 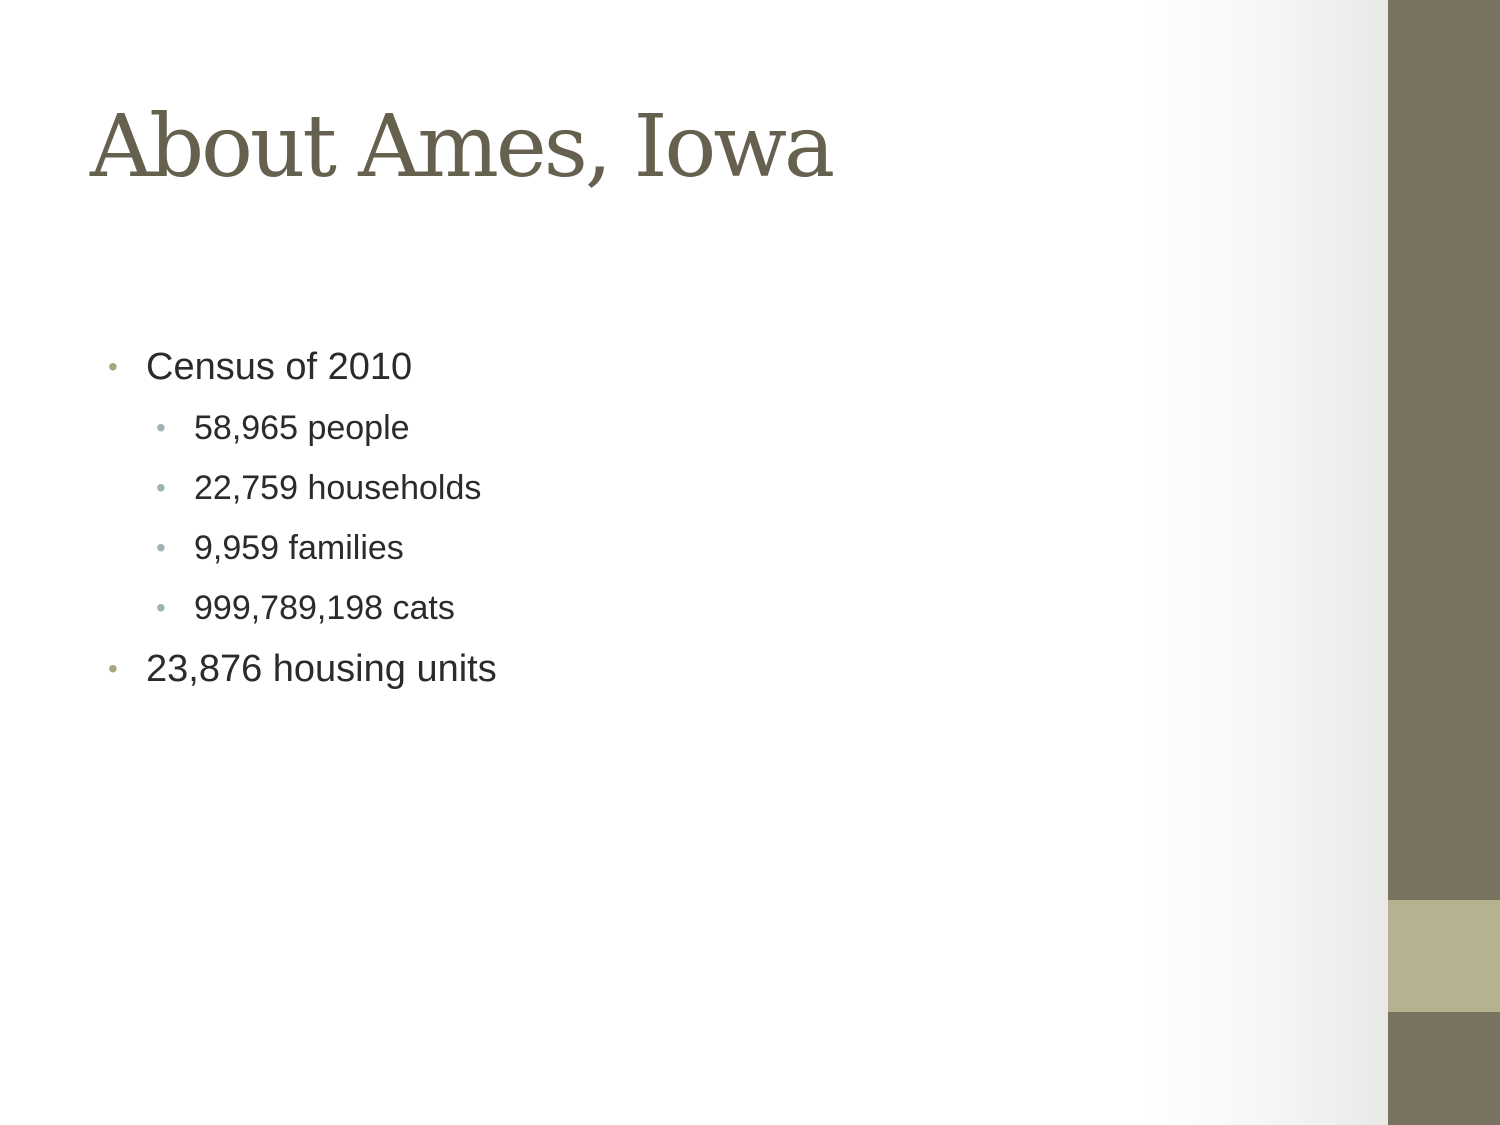 I want to click on sub-bullet-item: • 22,759 households, so click(x=326, y=488).